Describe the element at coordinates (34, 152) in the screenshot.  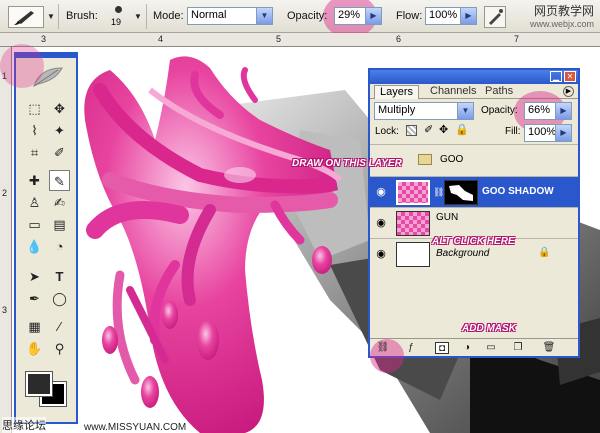
I see `crop-tool-icon: ⌗` at that location.